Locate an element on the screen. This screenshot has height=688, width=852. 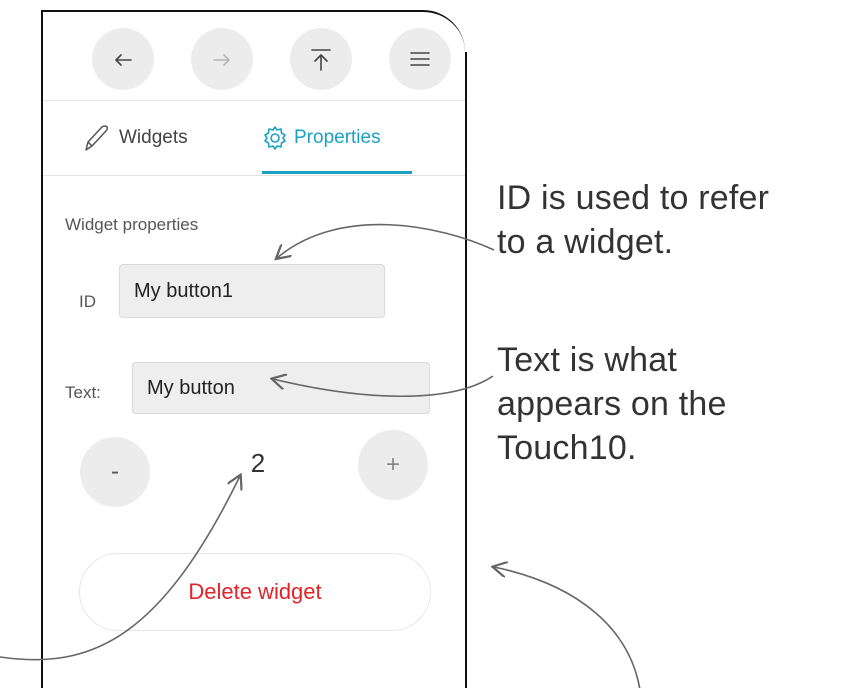
hamburger-menu-icon is located at coordinates (420, 59).